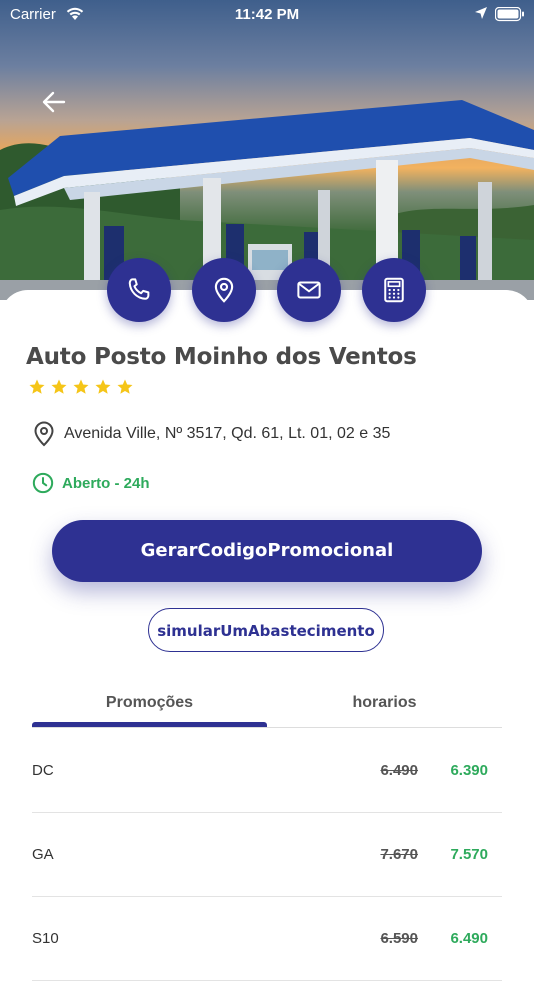 This screenshot has height=981, width=534. I want to click on promo-price: 6.390, so click(469, 770).